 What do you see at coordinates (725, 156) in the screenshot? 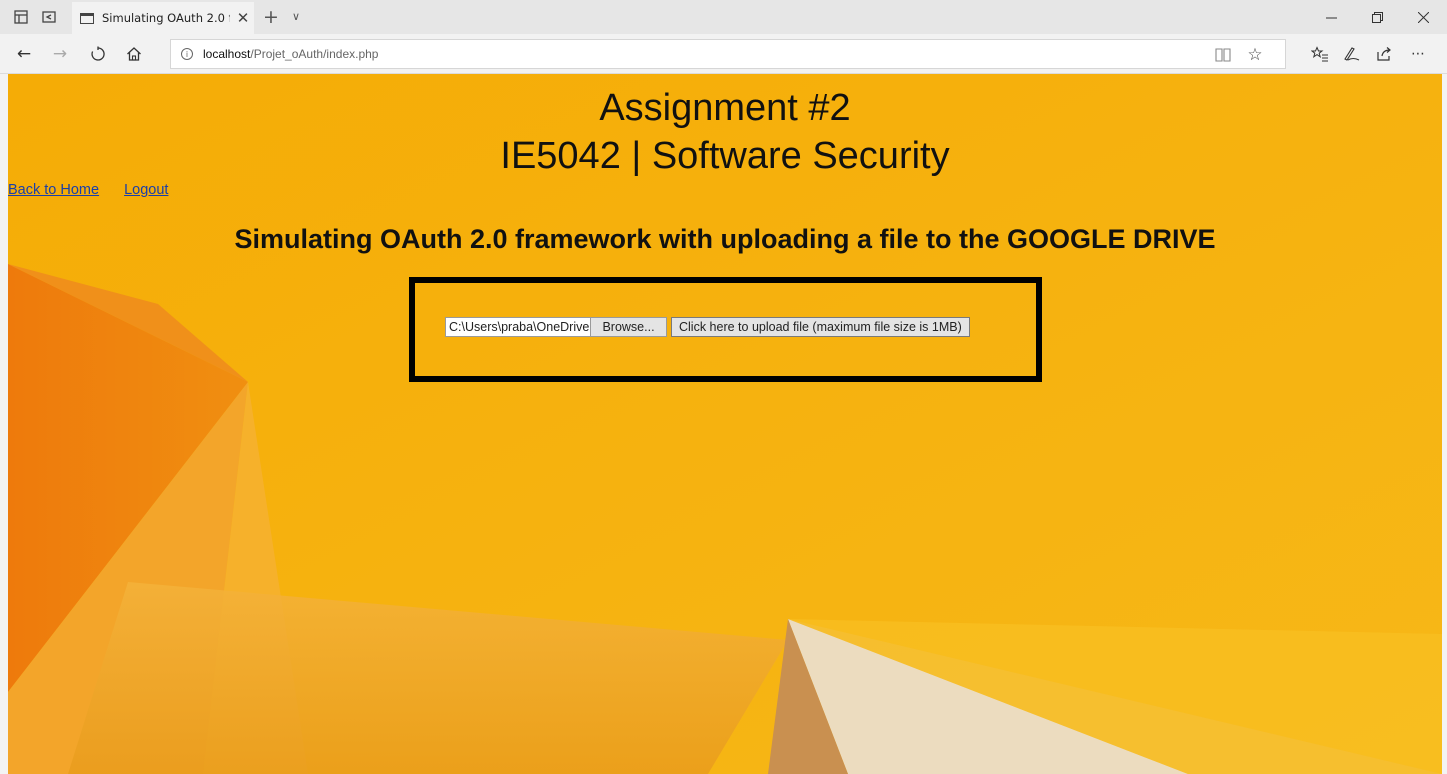
I see `course-title: IE5042 | Software Security` at bounding box center [725, 156].